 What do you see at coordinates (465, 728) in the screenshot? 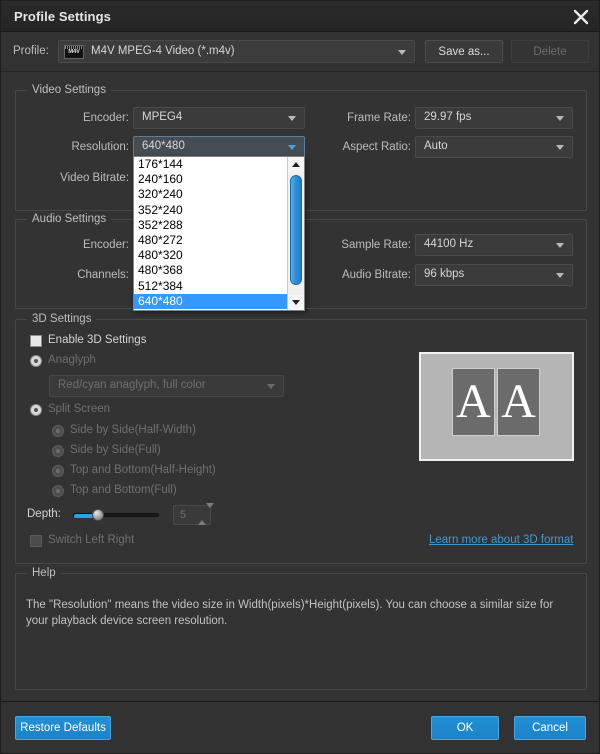
I see `ok-button: OK` at bounding box center [465, 728].